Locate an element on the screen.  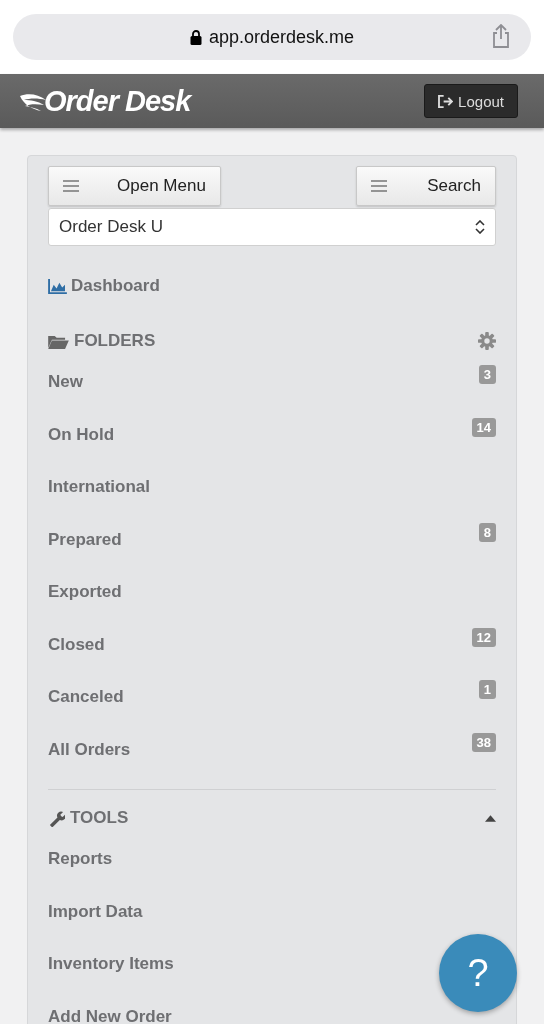
share-icon is located at coordinates (501, 36).